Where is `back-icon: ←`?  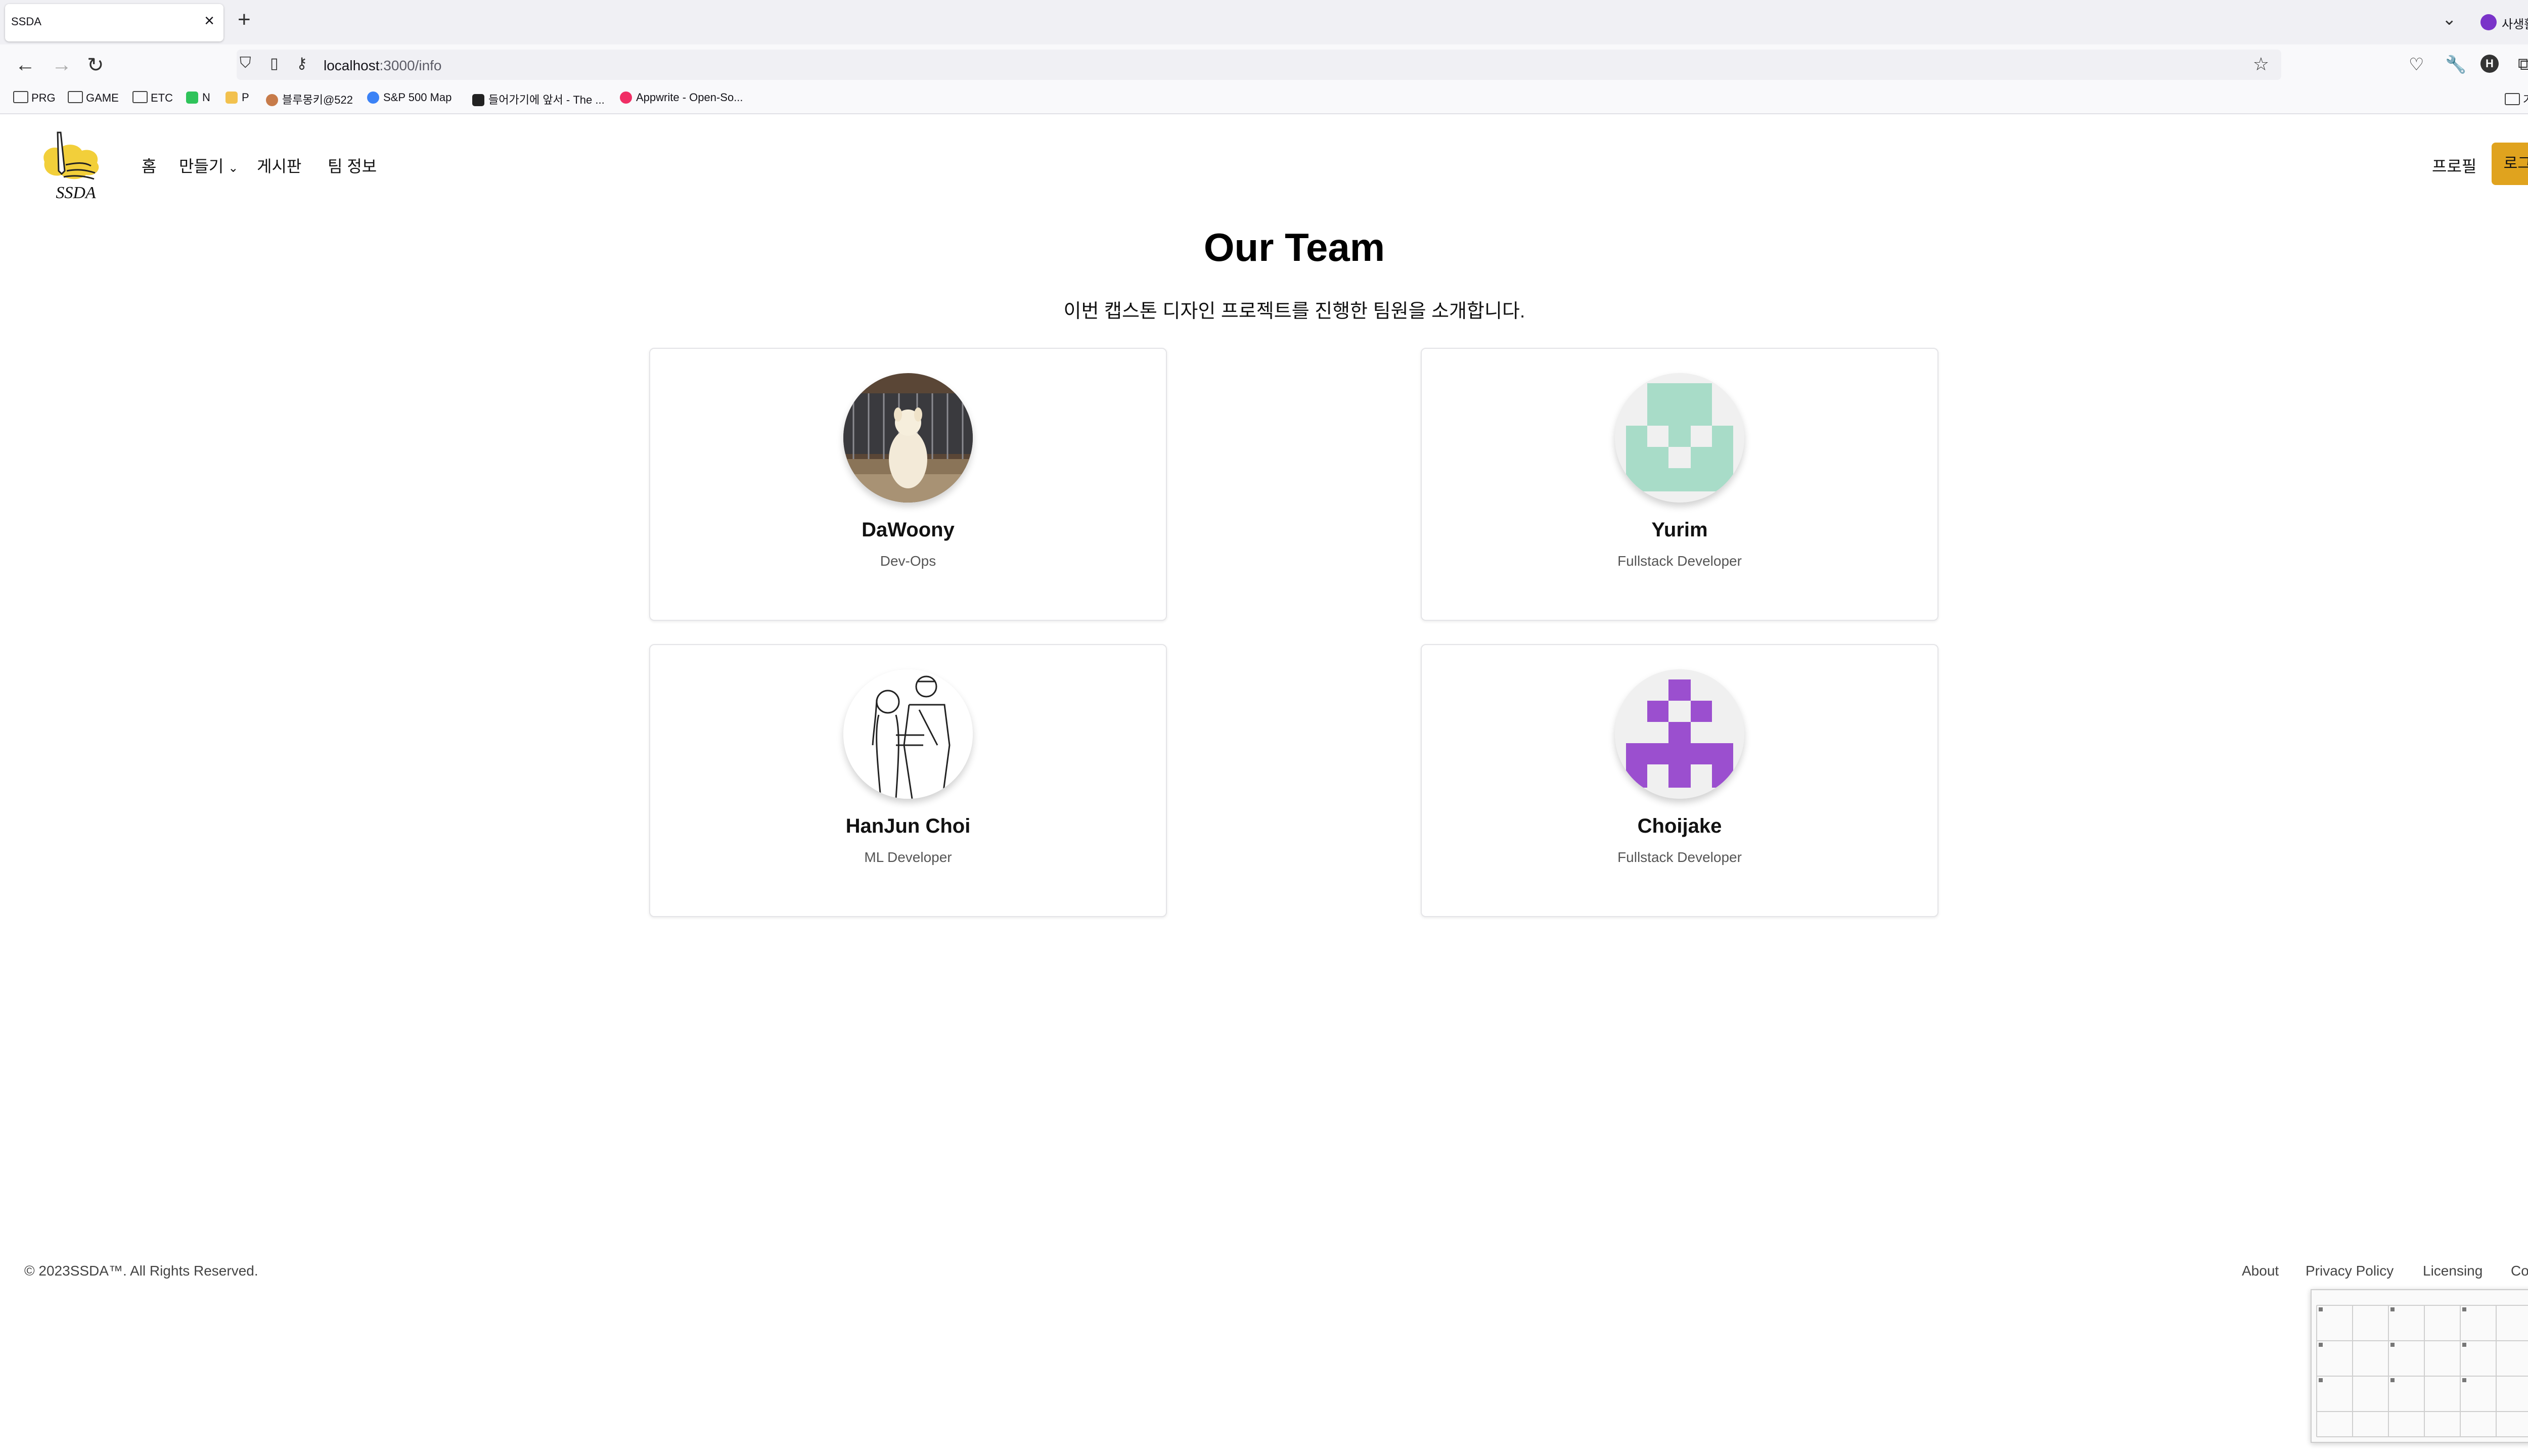
back-icon: ← is located at coordinates (25, 65).